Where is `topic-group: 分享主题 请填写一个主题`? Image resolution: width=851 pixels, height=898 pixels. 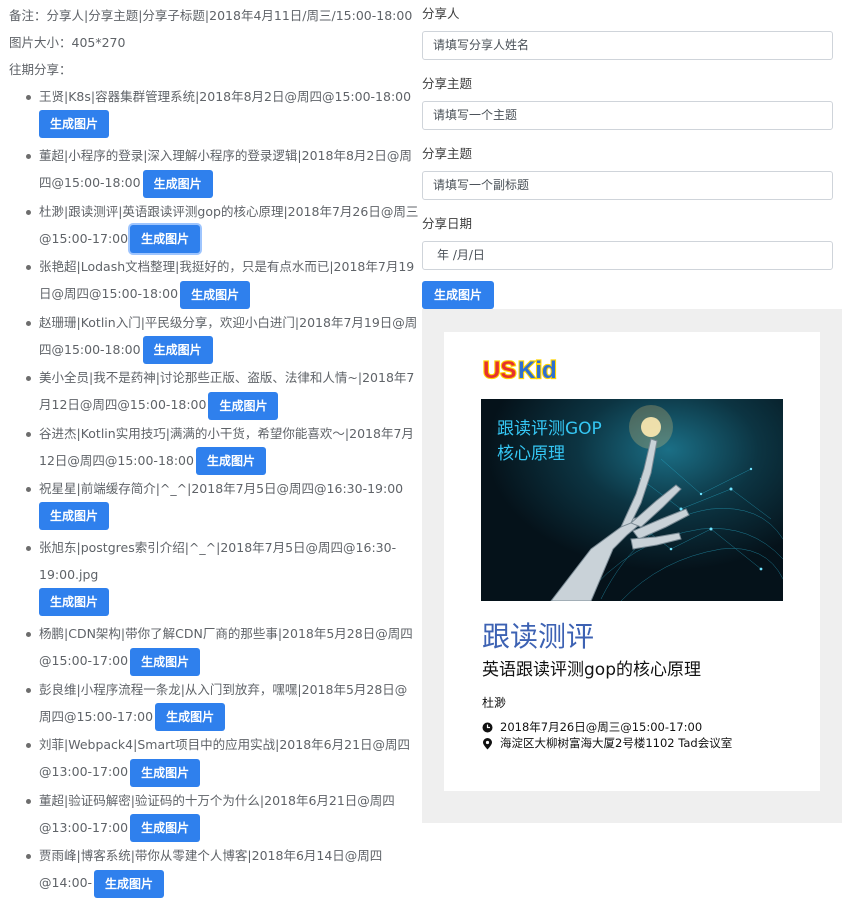 topic-group: 分享主题 请填写一个主题 is located at coordinates (632, 107).